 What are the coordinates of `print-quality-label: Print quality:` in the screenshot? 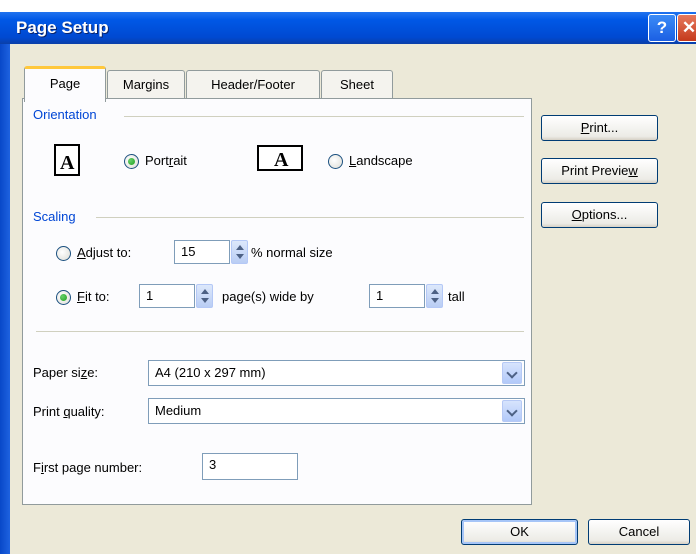 It's located at (69, 411).